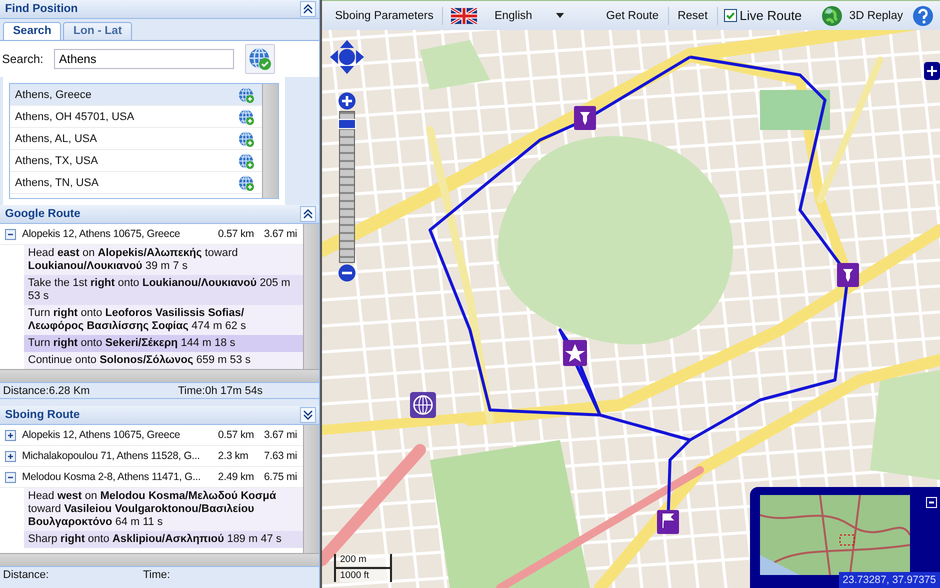 The width and height of the screenshot is (940, 588). I want to click on time-total: Time:0h 17m 54s, so click(220, 390).